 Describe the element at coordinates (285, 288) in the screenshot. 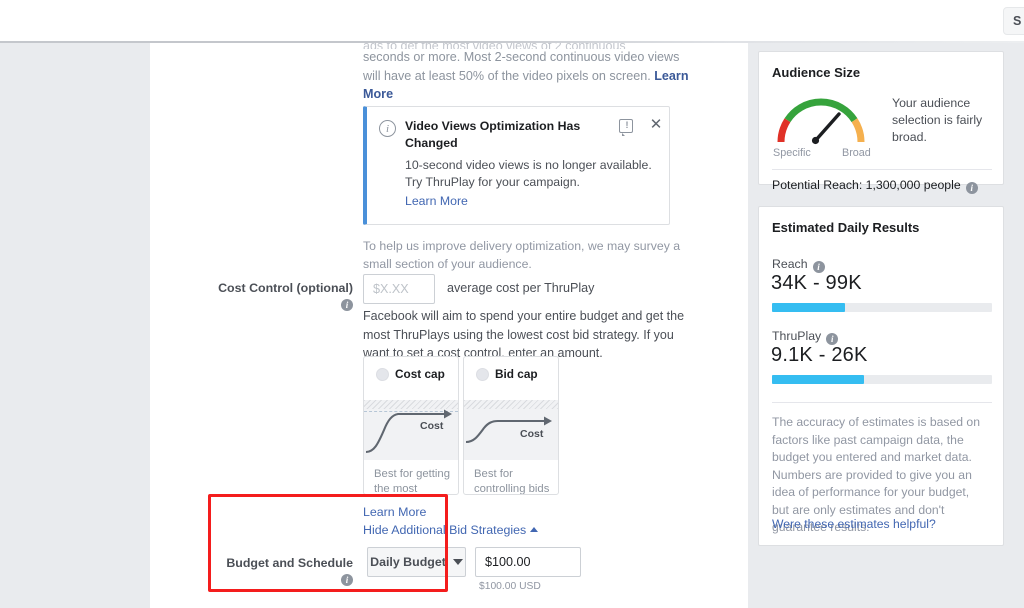

I see `cost-control-label-text: Cost Control (optional)` at that location.